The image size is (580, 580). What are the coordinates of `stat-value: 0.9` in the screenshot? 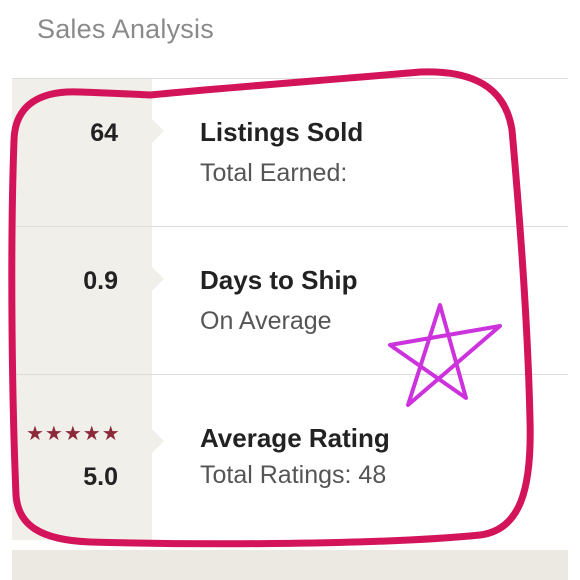 It's located at (100, 281).